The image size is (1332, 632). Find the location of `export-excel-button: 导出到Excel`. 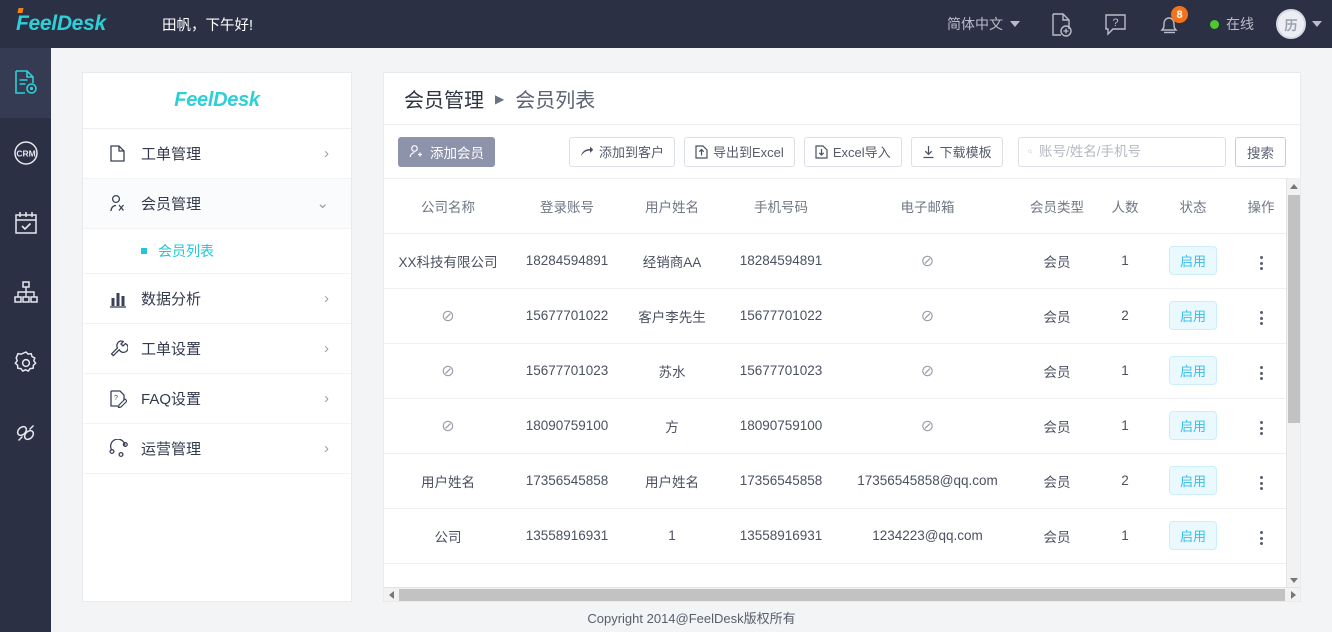

export-excel-button: 导出到Excel is located at coordinates (739, 151).